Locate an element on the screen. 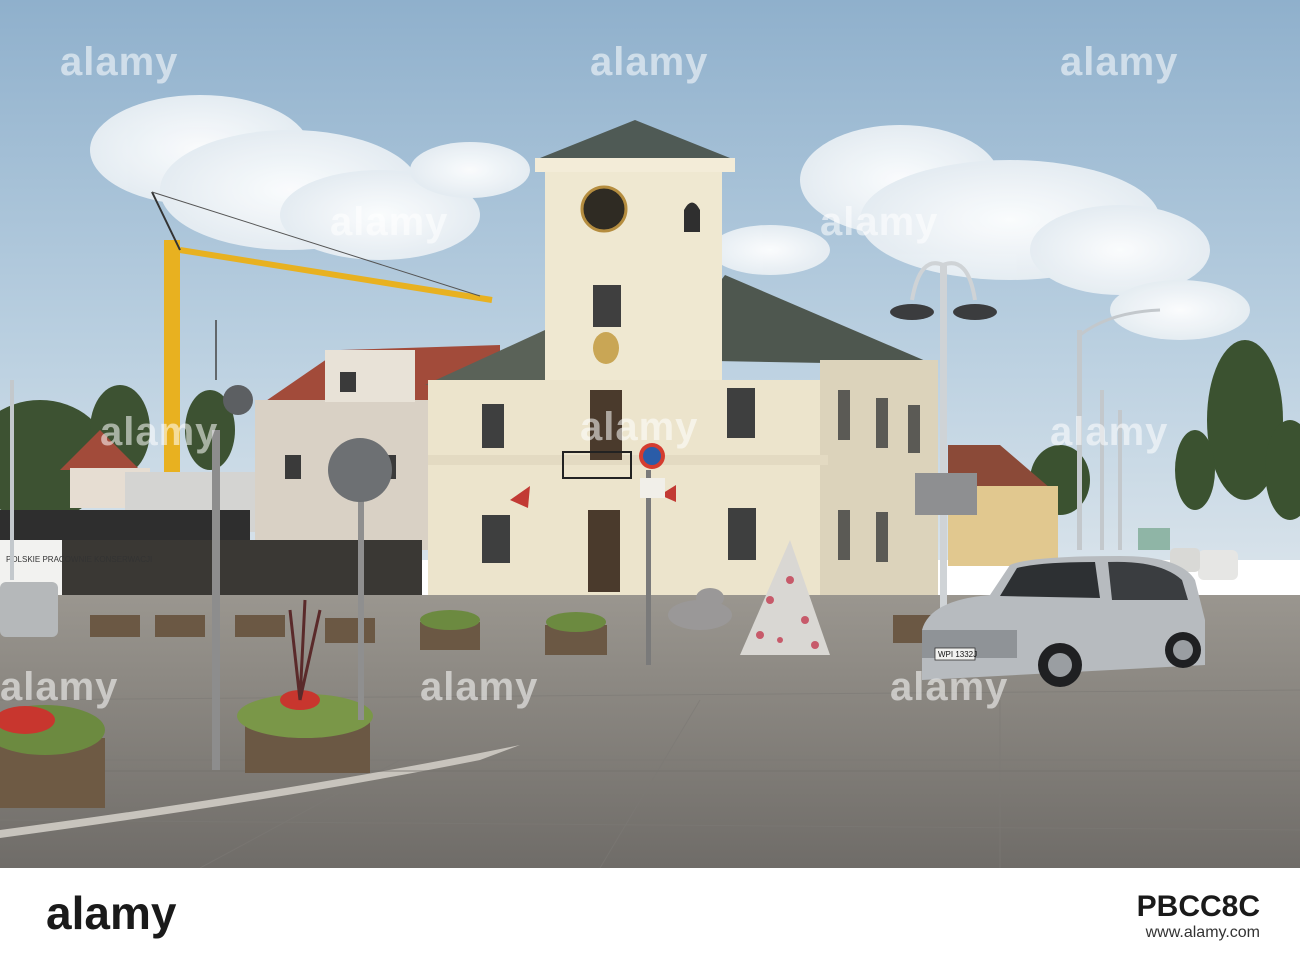 This screenshot has height=956, width=1300. image-id: PBCC8C is located at coordinates (1198, 906).